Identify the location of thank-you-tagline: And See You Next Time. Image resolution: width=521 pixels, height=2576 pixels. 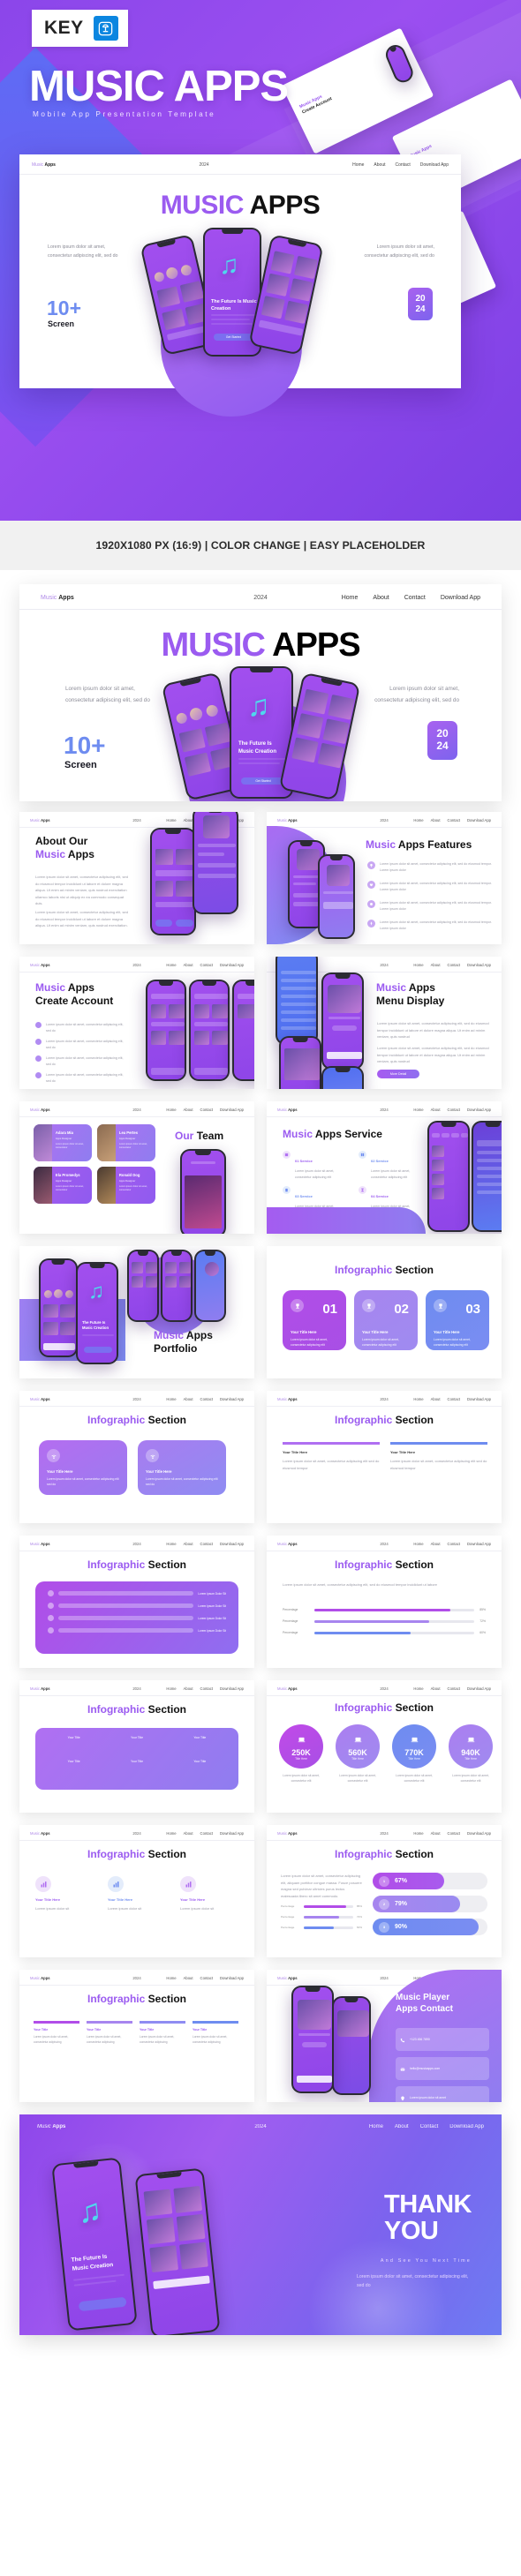
(426, 2261).